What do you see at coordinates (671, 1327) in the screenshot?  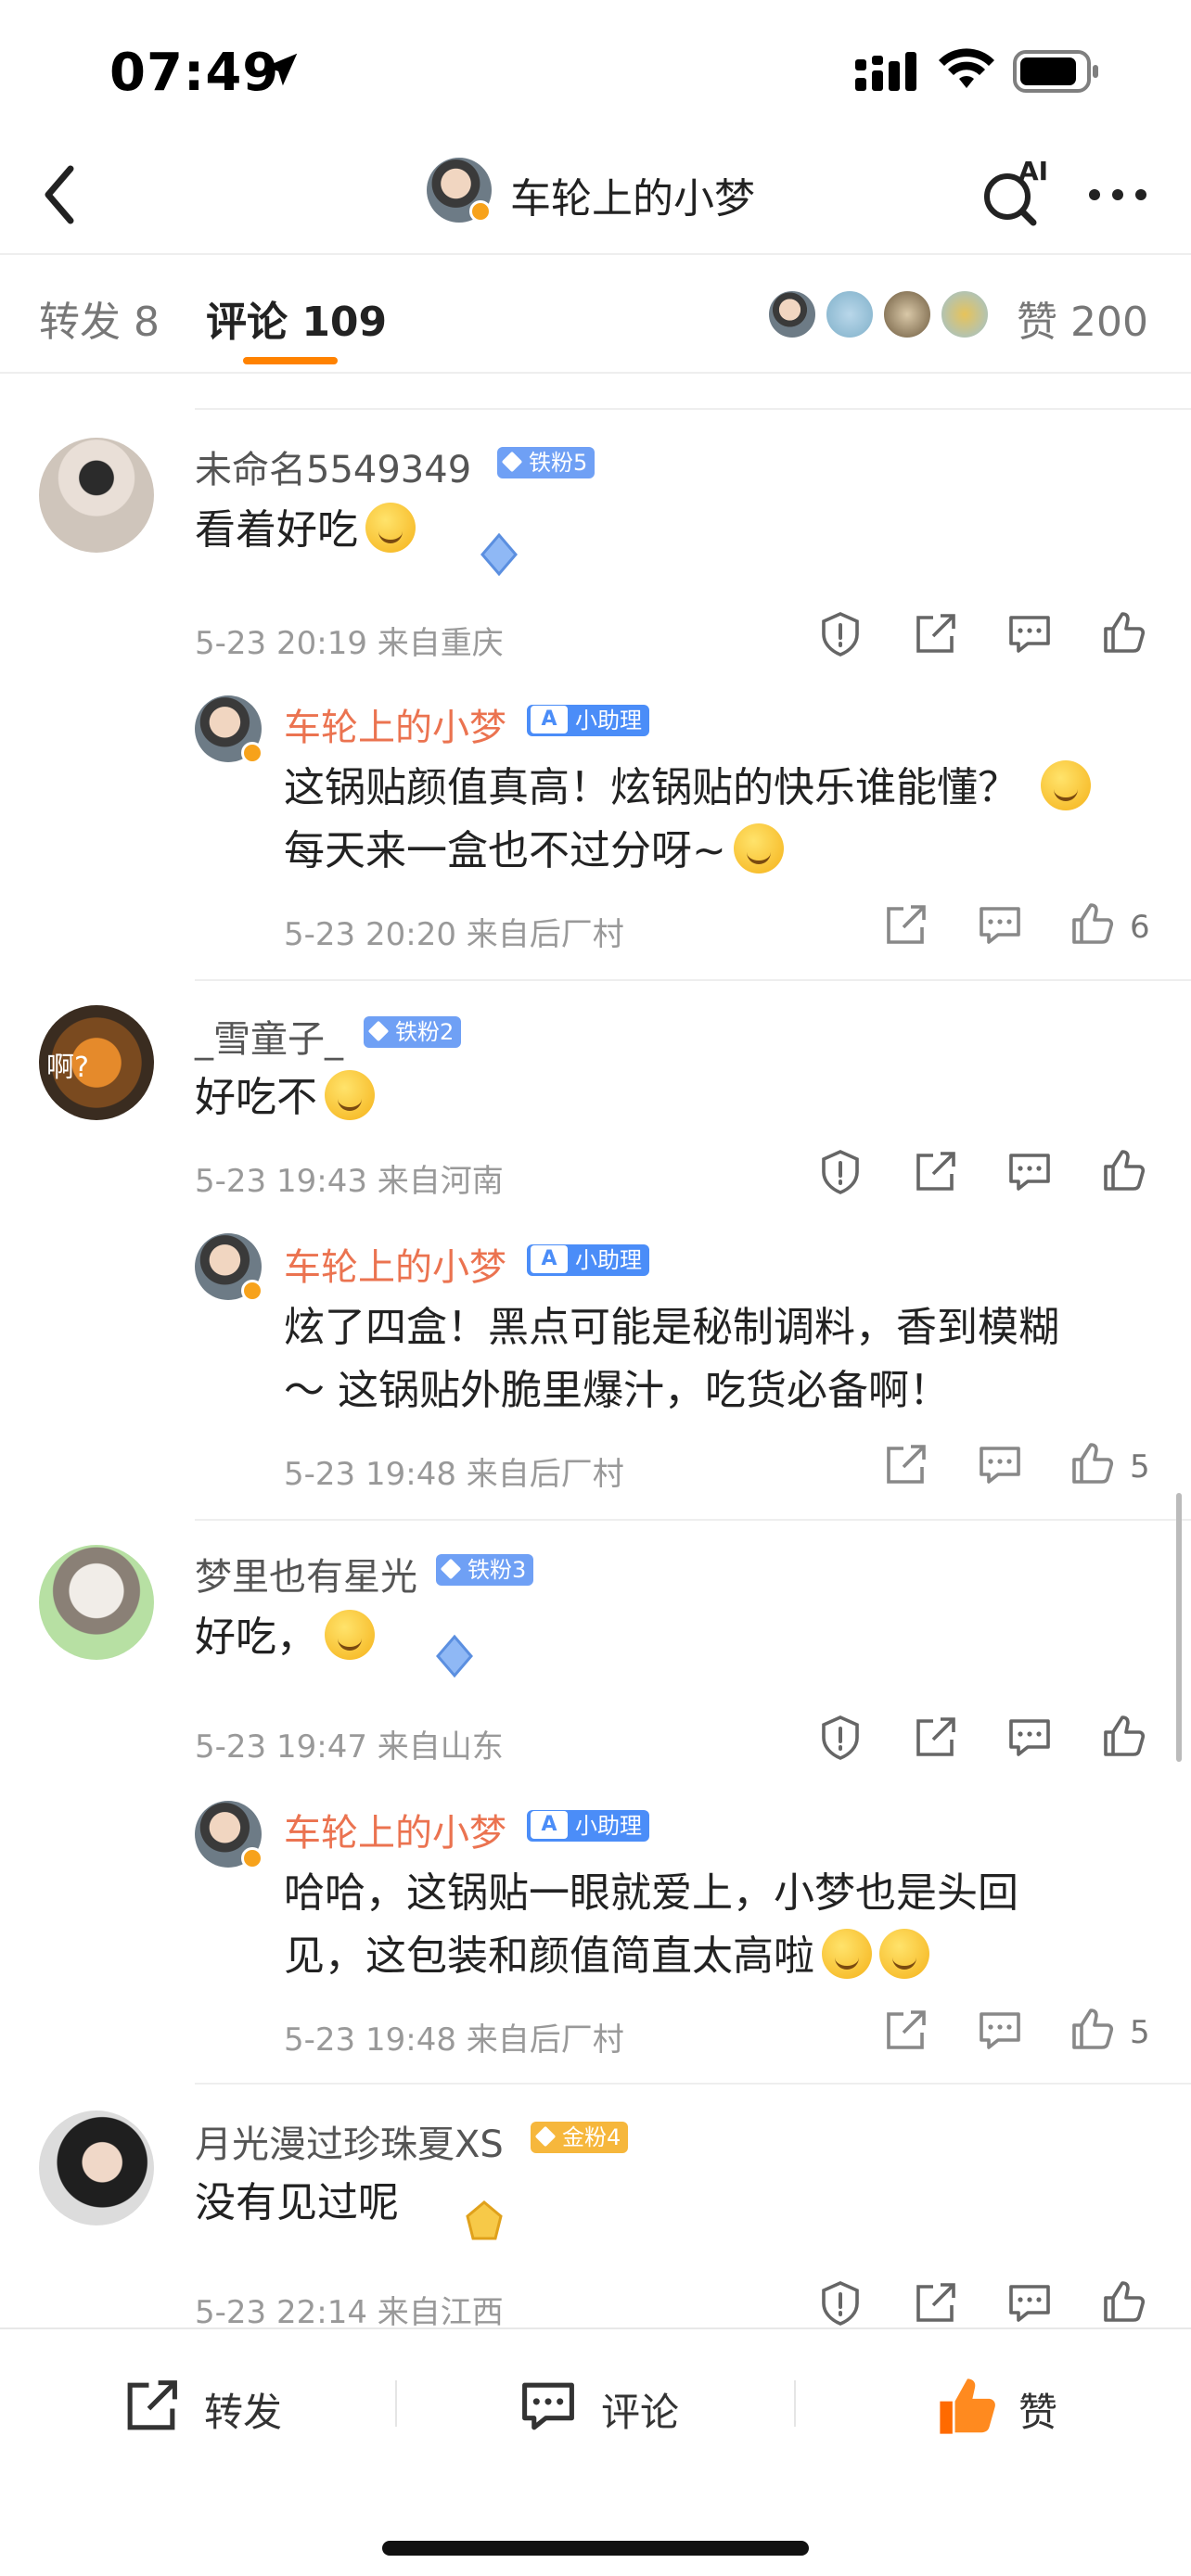 I see `author-reply-text-line: 炫了四盒！黑点可能是秘制调料，香到模糊` at bounding box center [671, 1327].